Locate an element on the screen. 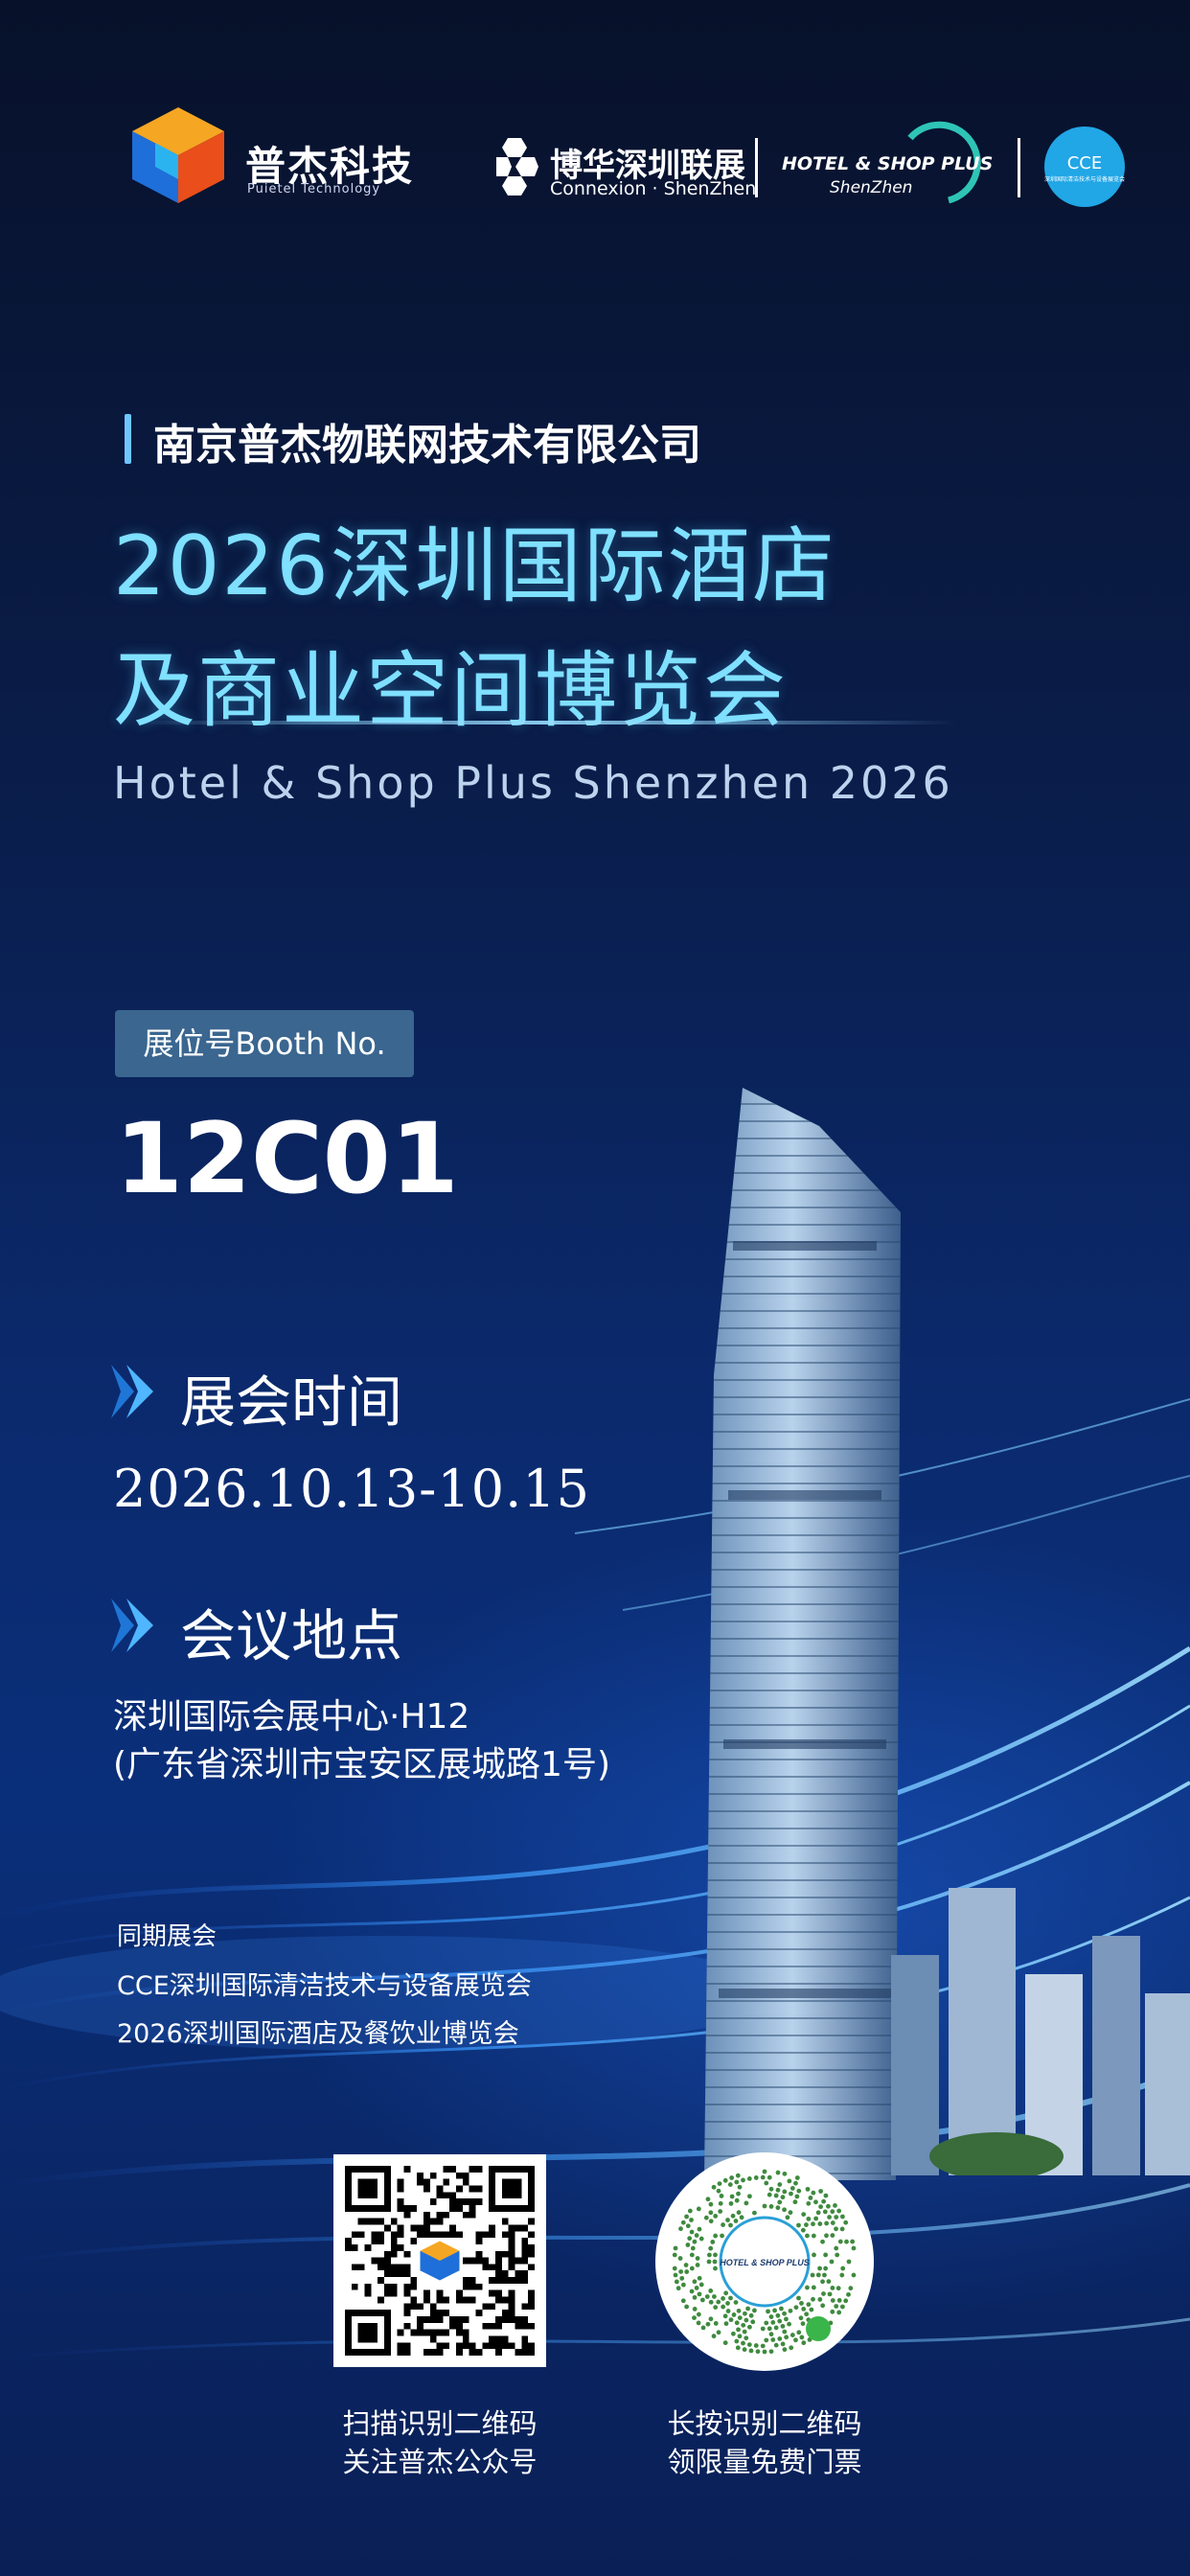 The image size is (1190, 2576). connexion-logo-icon is located at coordinates (517, 167).